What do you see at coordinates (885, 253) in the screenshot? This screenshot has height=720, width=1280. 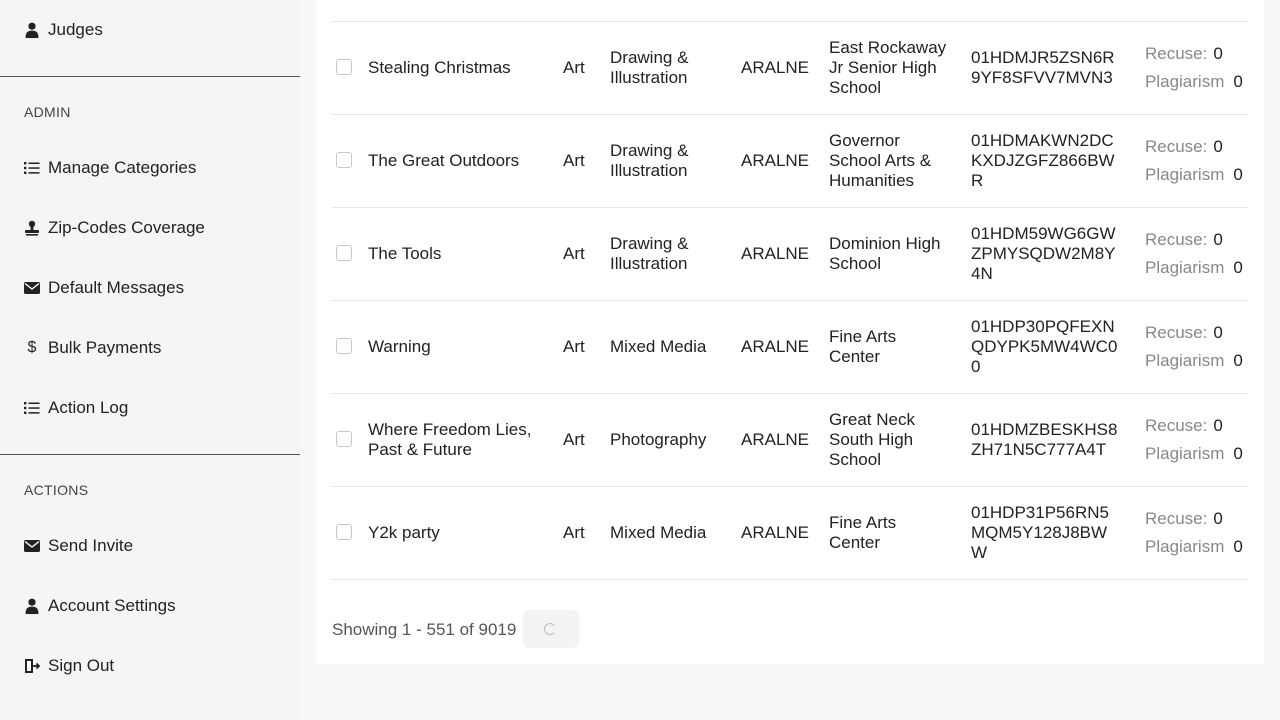 I see `school-name: Dominion High School` at bounding box center [885, 253].